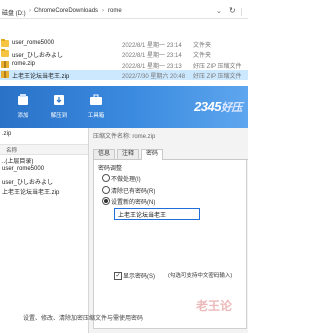 Image resolution: width=320 pixels, height=333 pixels. I want to click on add-button: 添加, so click(23, 108).